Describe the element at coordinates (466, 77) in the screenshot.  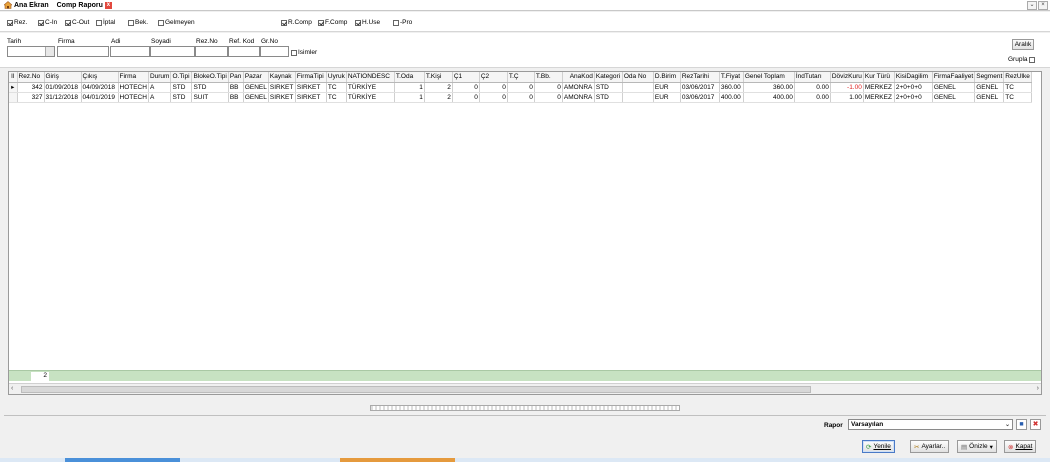
I see `column-header: Ç1` at that location.